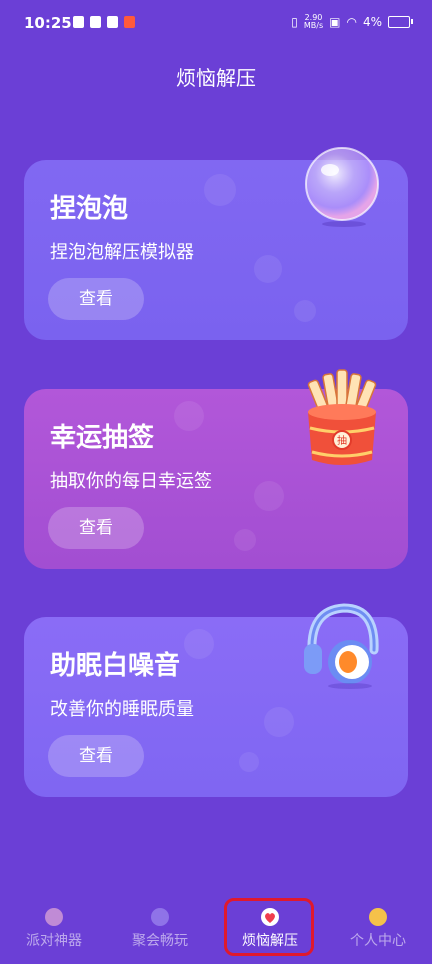 The image size is (432, 964). I want to click on nav-label: 聚会畅玩, so click(160, 941).